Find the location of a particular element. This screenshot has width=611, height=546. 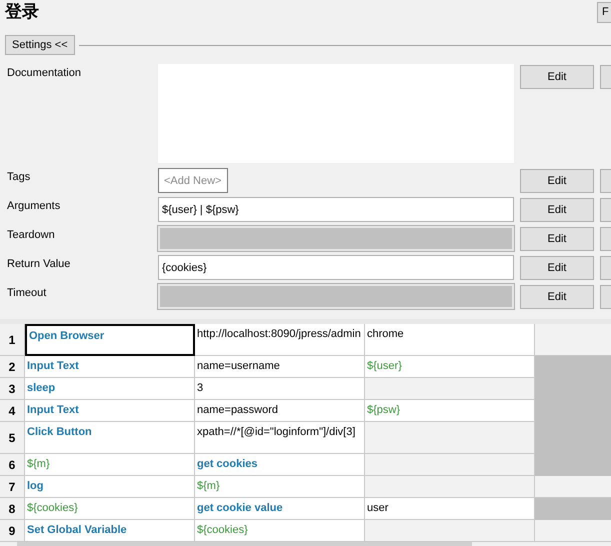

table-cell: xpath=//*[@id="loginform"]/div[3] is located at coordinates (280, 438).